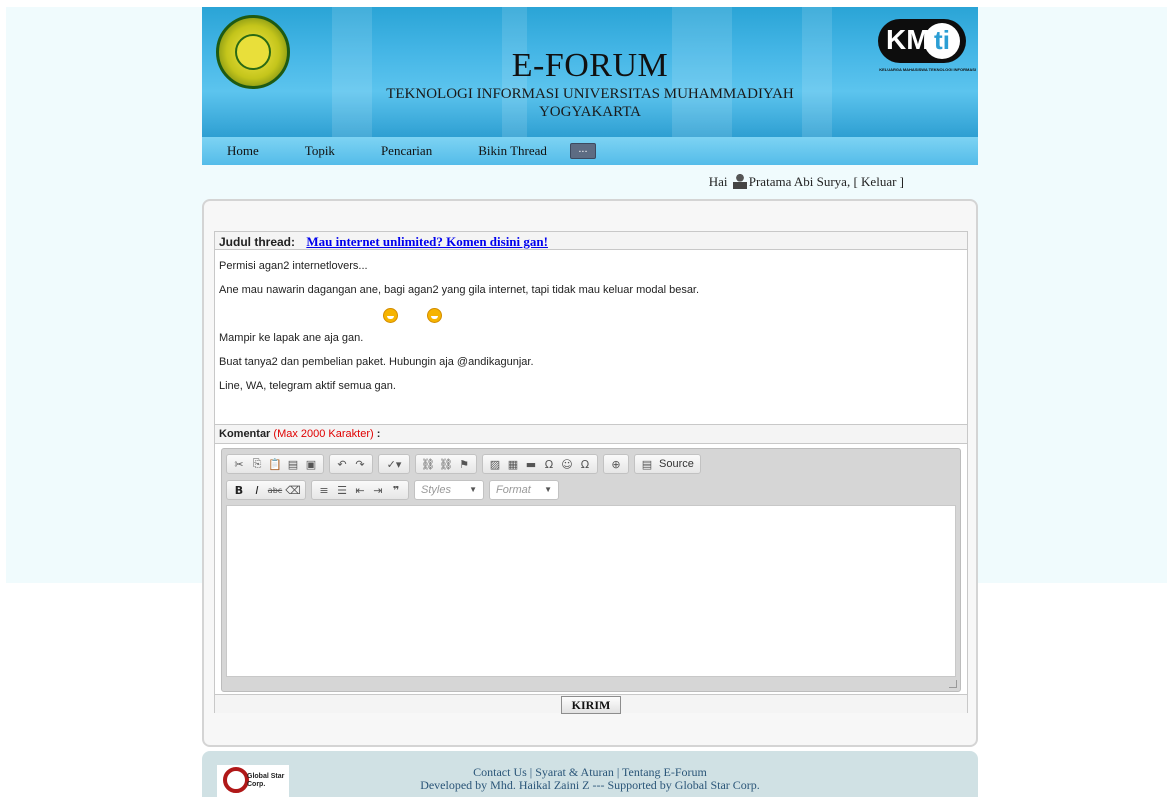 This screenshot has width=1167, height=803. What do you see at coordinates (647, 464) in the screenshot?
I see `source-icon: ▤` at bounding box center [647, 464].